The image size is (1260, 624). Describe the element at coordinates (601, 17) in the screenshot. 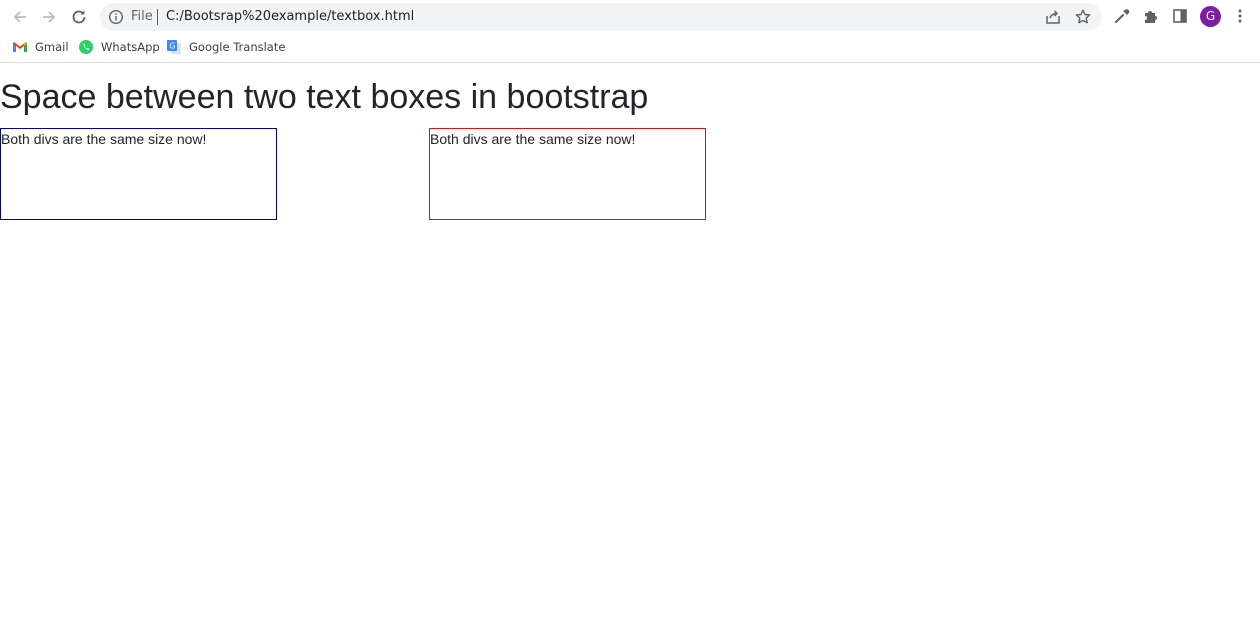

I see `address-bar: File C:/Bootsrap%20example/textbox.html` at that location.